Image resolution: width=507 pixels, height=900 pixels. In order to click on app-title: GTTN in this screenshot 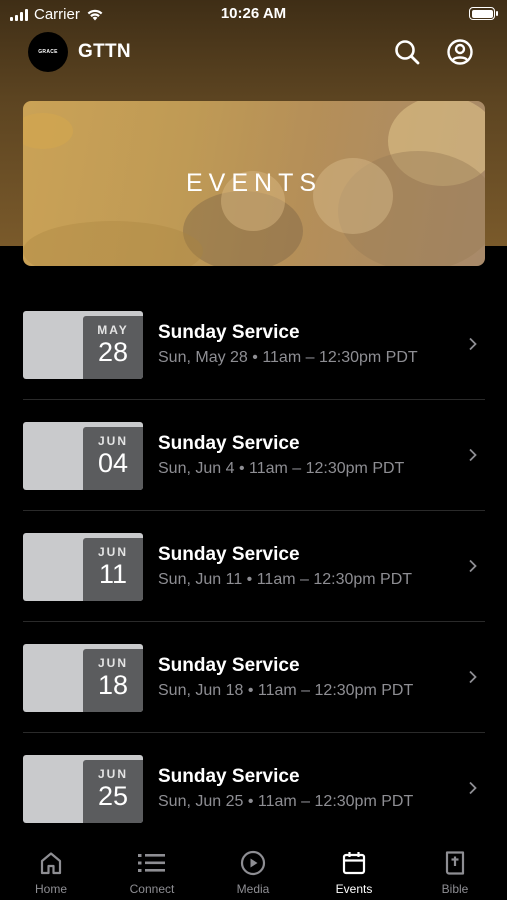, I will do `click(104, 51)`.